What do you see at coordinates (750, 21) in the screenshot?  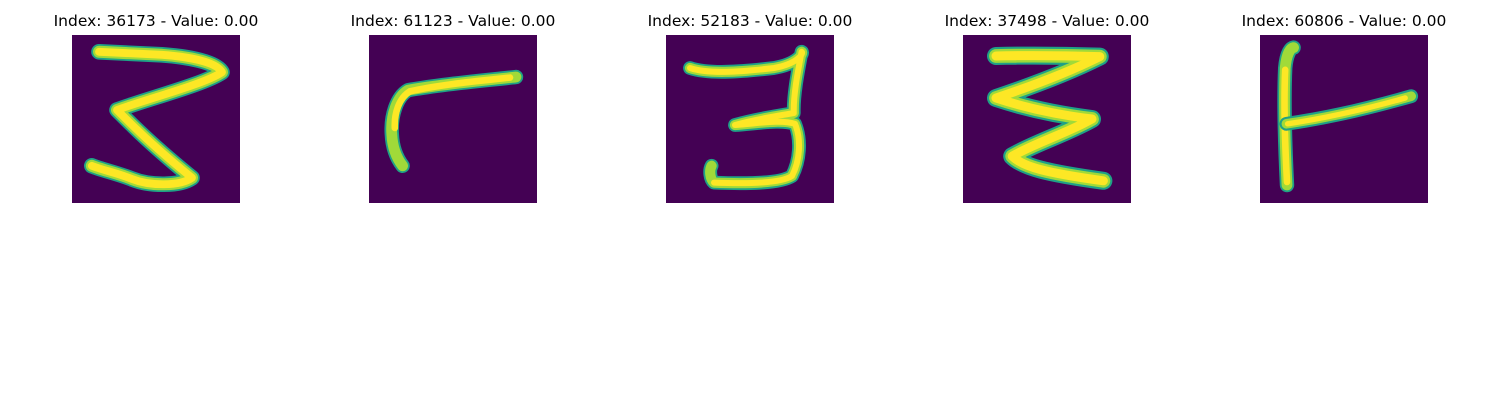 I see `panel-title: Index: 52183 - Value: 0.00` at bounding box center [750, 21].